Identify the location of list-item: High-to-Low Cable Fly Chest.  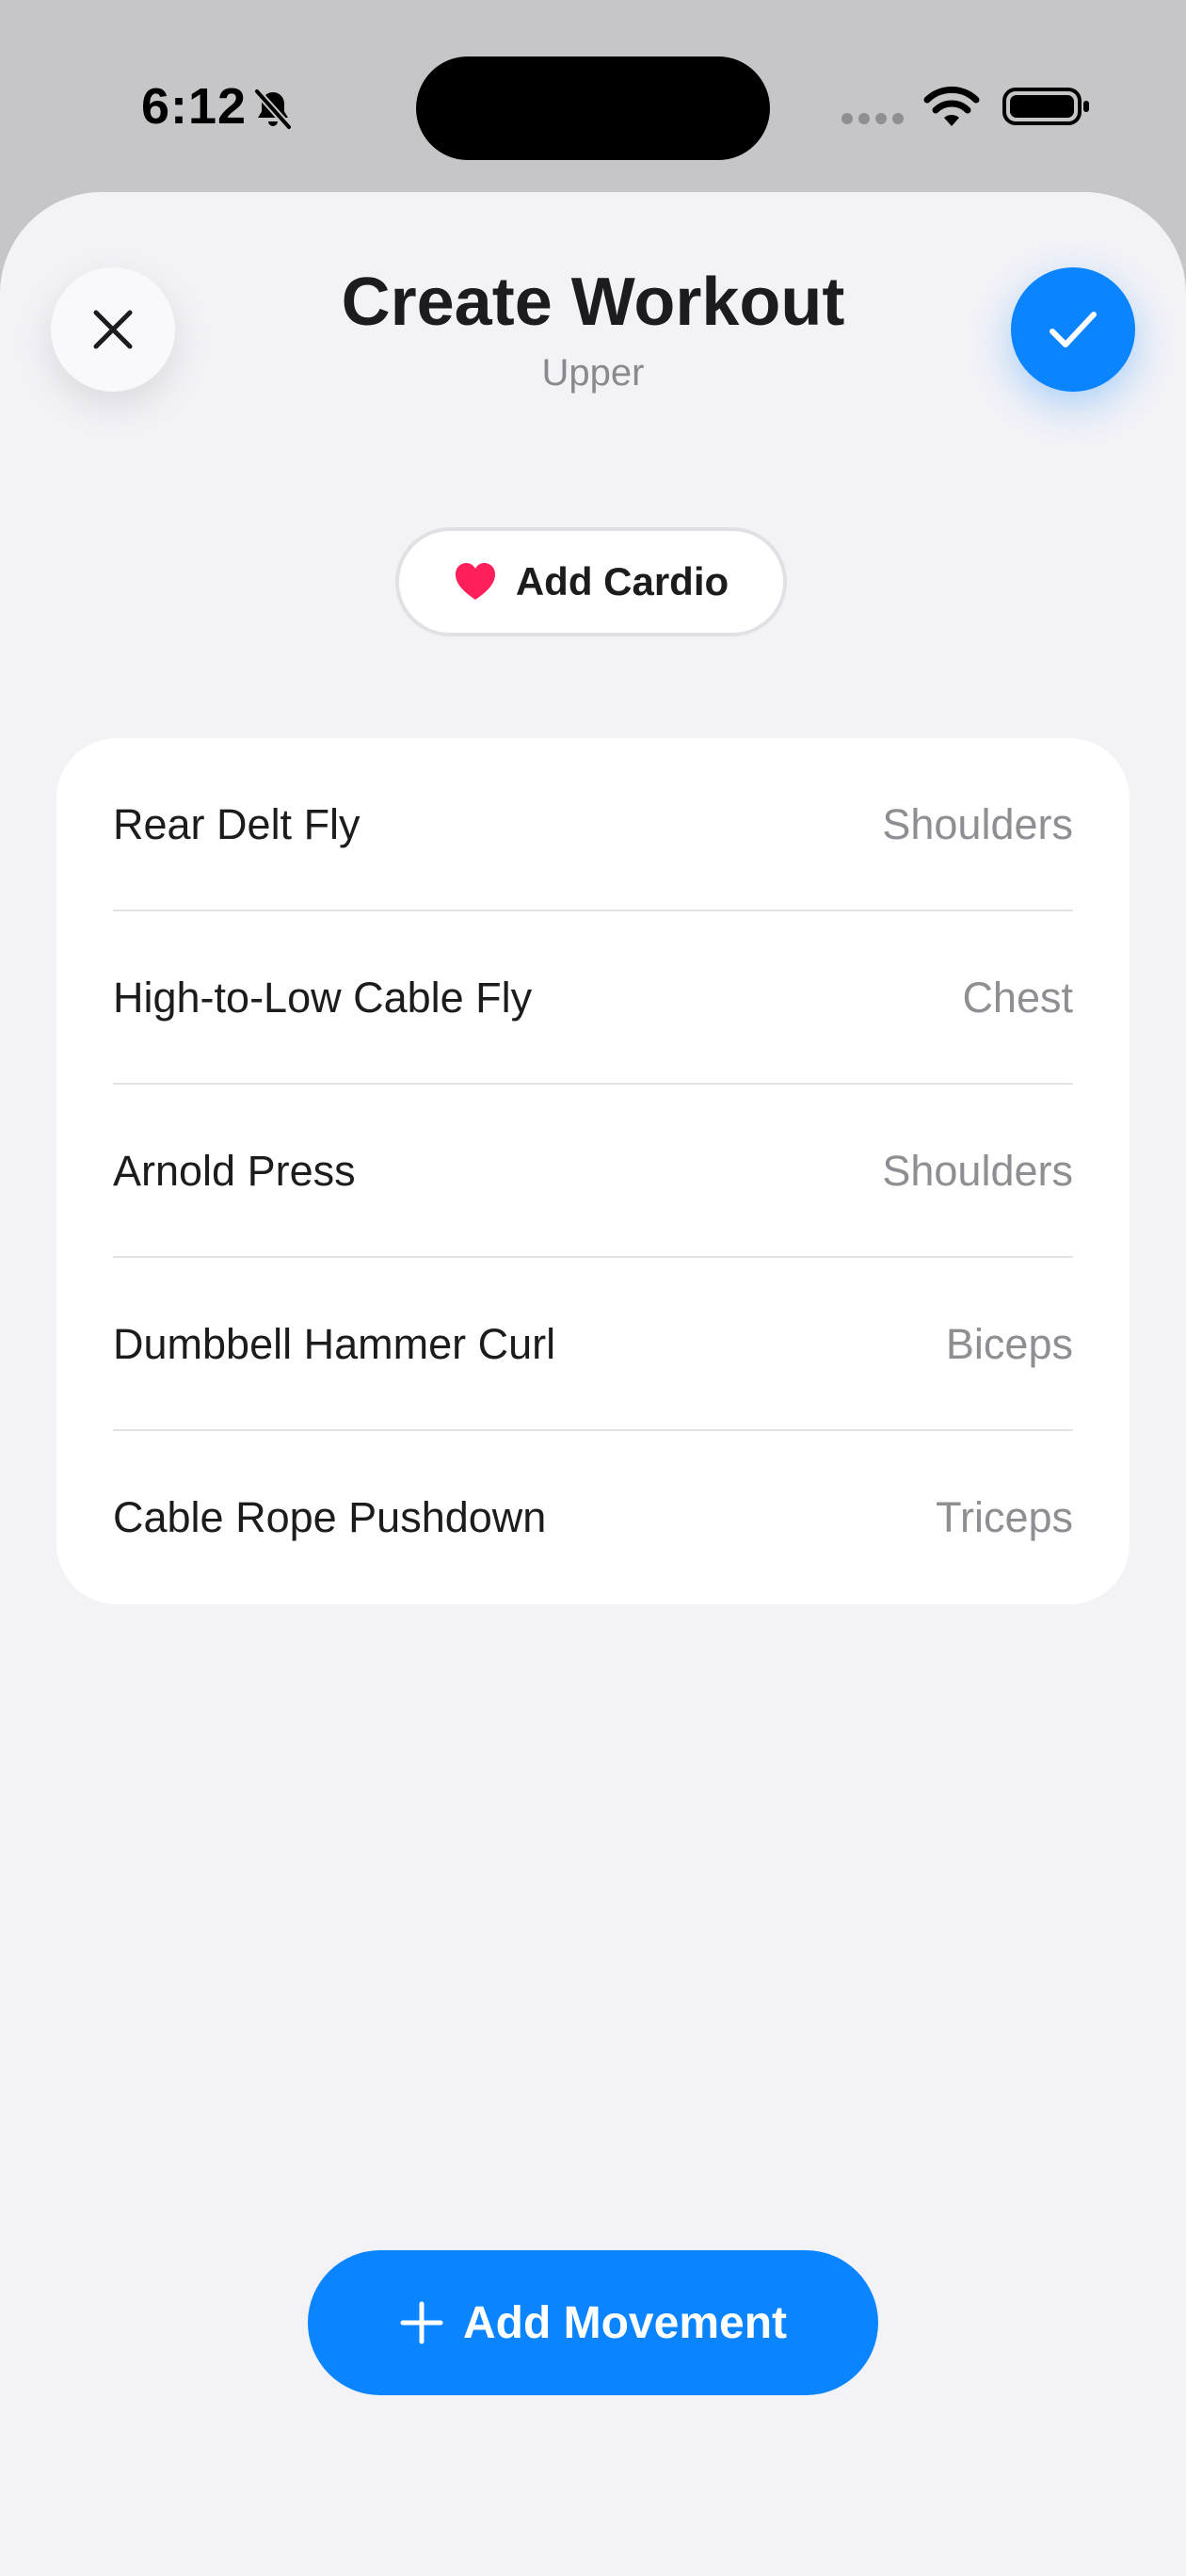
(593, 998).